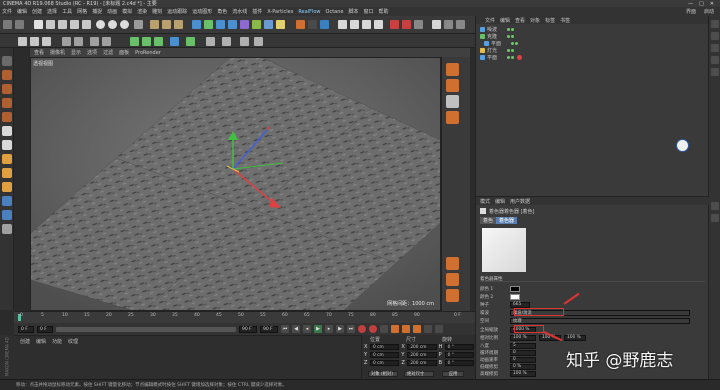 The image size is (720, 390). I want to click on edges-icon, so click(7, 131).